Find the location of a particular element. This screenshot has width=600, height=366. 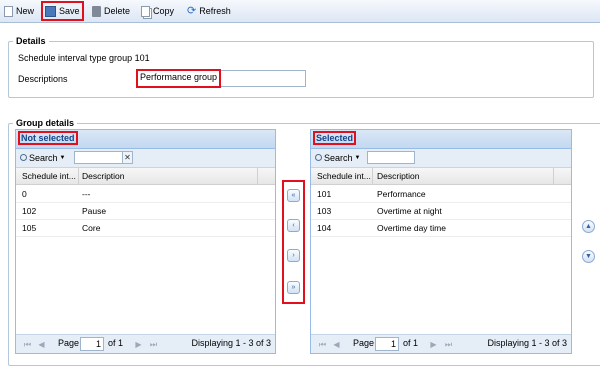

row-description: Pause is located at coordinates (94, 211).